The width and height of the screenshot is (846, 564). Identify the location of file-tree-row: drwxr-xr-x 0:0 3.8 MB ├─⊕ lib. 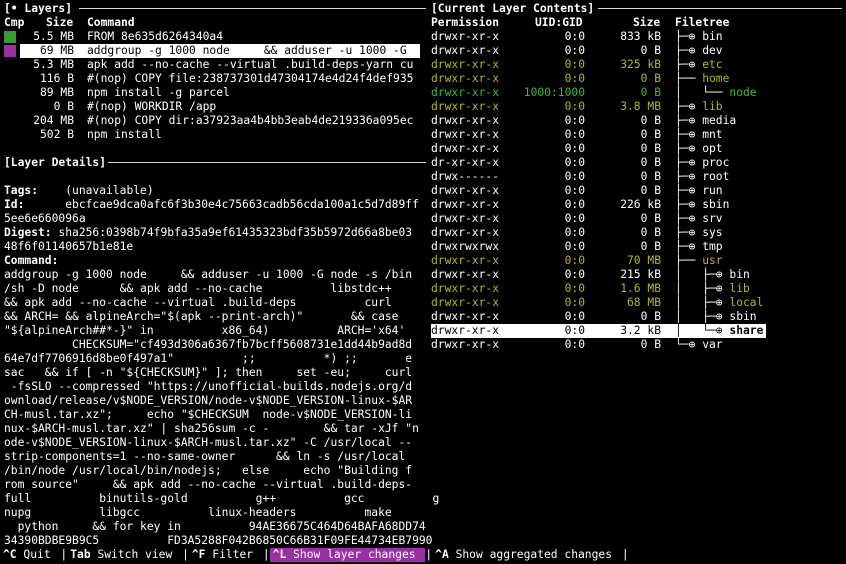
(636, 107).